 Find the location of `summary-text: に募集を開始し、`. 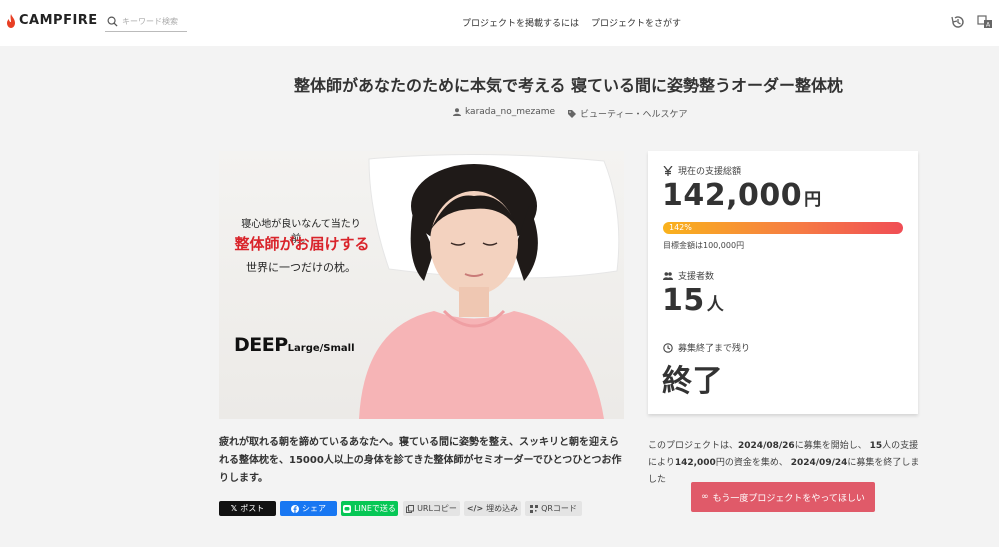

summary-text: に募集を開始し、 is located at coordinates (830, 446).